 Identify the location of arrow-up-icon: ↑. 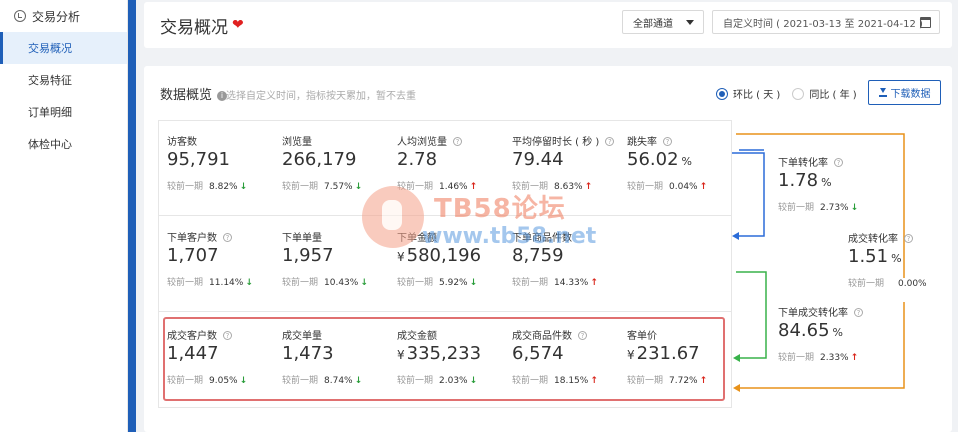
(854, 358).